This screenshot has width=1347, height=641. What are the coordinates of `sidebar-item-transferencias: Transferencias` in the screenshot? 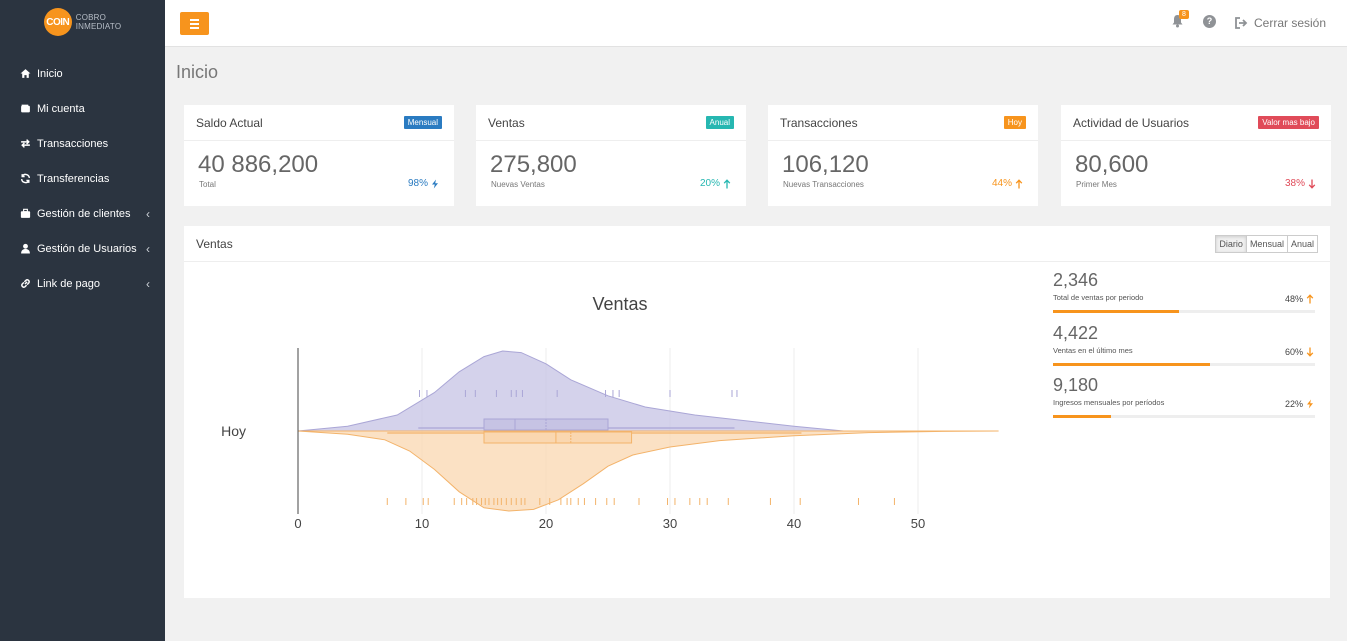 It's located at (82, 178).